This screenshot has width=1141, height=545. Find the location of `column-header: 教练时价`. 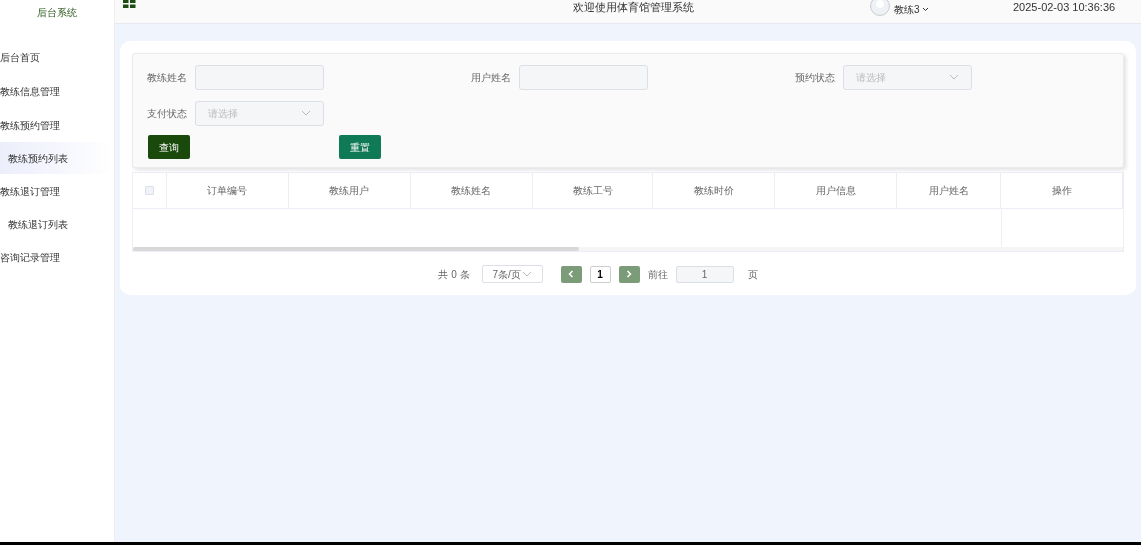

column-header: 教练时价 is located at coordinates (714, 190).